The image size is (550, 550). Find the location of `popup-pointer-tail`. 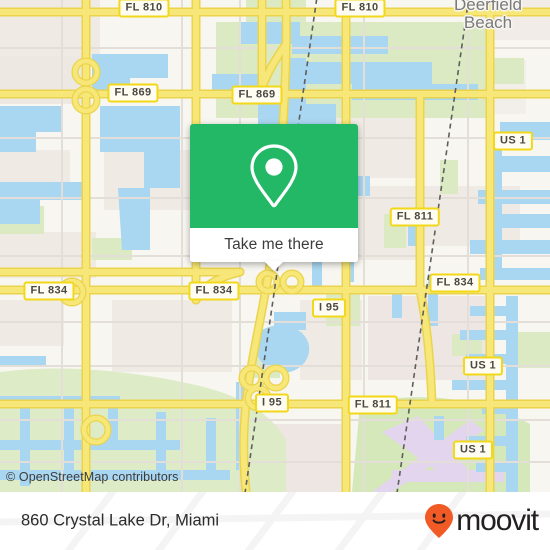

popup-pointer-tail is located at coordinates (274, 266).